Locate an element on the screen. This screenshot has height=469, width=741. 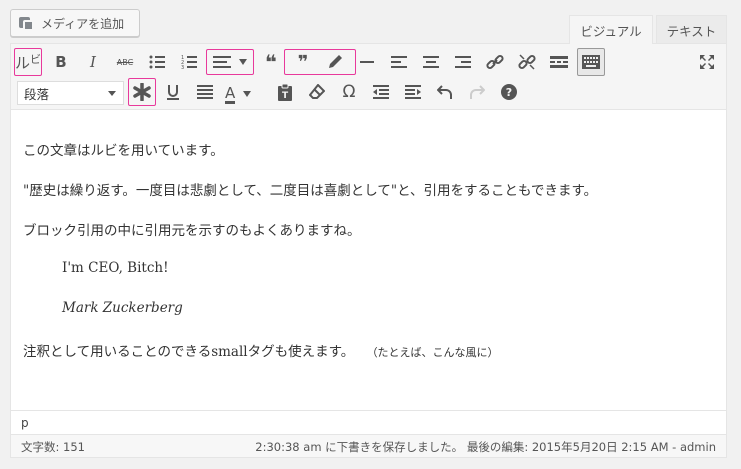
ruby-label: ル is located at coordinates (23, 62).